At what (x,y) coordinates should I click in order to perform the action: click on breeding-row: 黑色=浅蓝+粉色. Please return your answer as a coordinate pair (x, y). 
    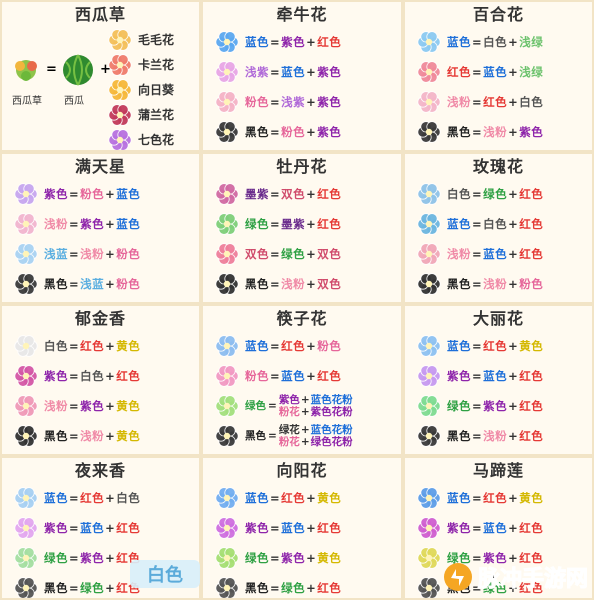
    Looking at the image, I should click on (100, 283).